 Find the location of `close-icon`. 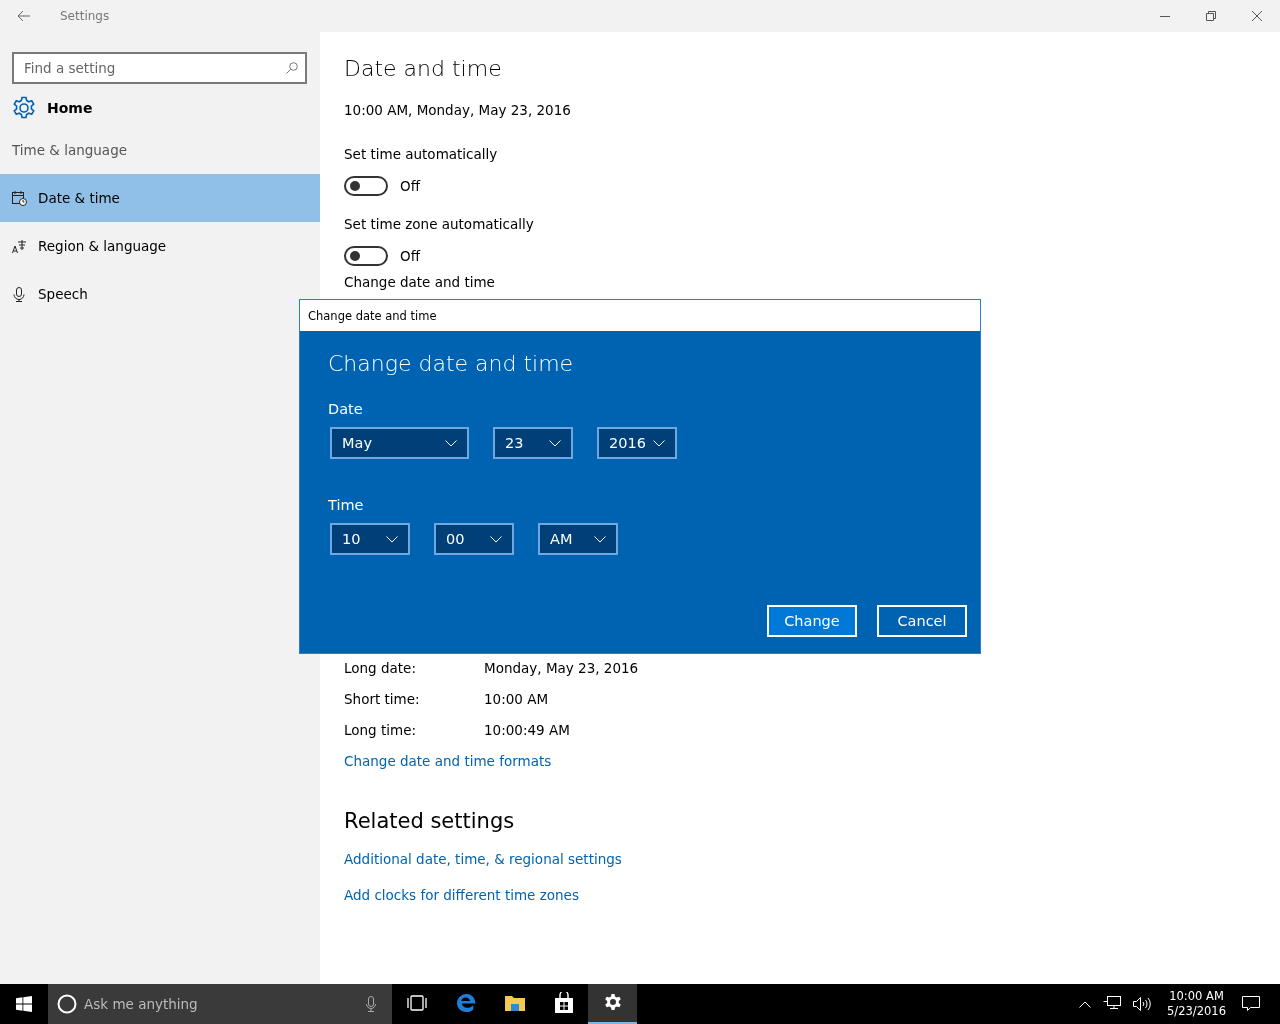

close-icon is located at coordinates (1257, 16).